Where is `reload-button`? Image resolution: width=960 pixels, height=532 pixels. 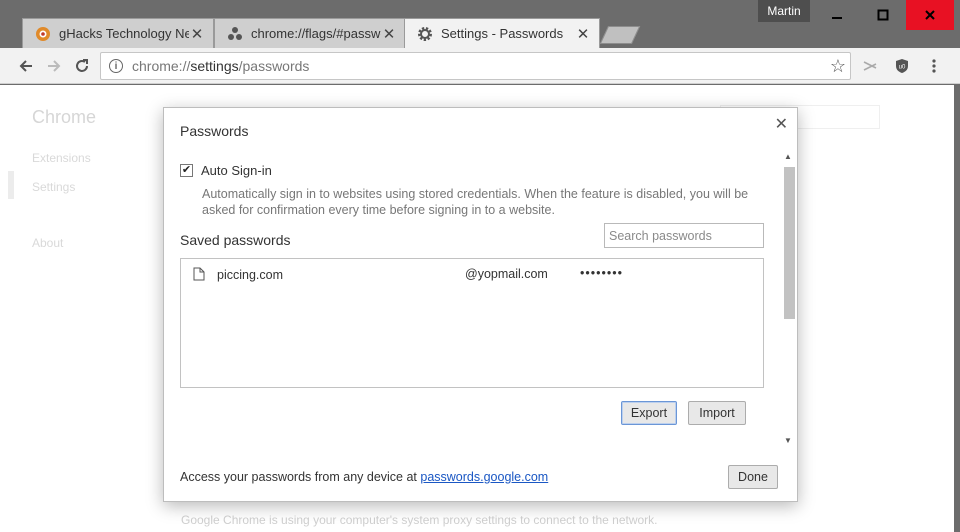
reload-button is located at coordinates (82, 66).